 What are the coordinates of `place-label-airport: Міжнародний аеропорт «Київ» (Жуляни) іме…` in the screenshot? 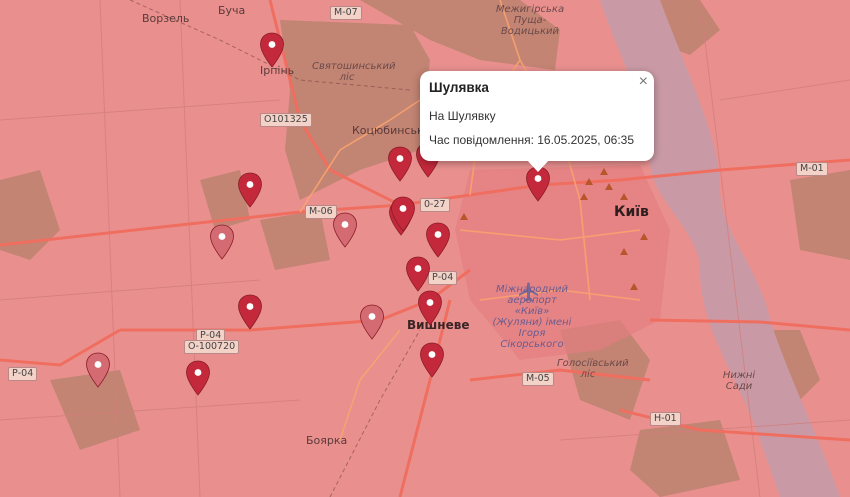 It's located at (532, 317).